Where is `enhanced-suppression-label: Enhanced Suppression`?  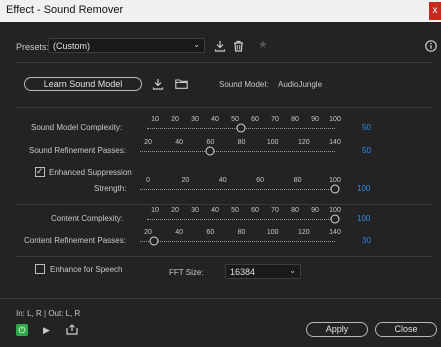 enhanced-suppression-label: Enhanced Suppression is located at coordinates (90, 172).